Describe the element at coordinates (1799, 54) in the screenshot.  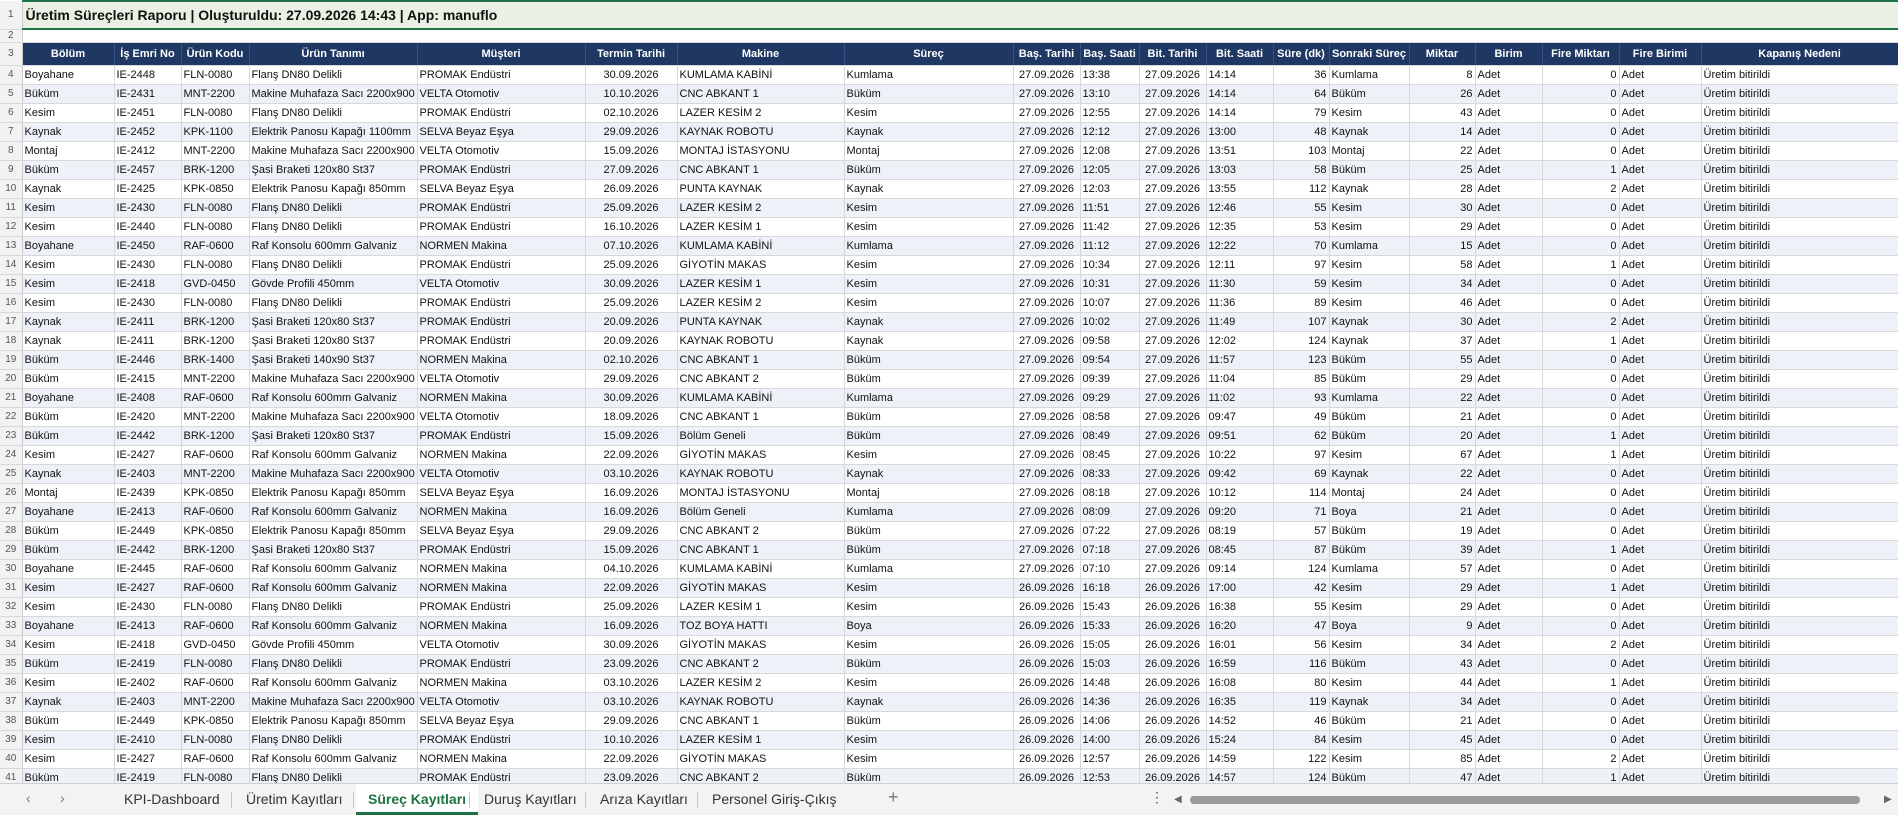
I see `column-header: Kapanış Nedeni` at that location.